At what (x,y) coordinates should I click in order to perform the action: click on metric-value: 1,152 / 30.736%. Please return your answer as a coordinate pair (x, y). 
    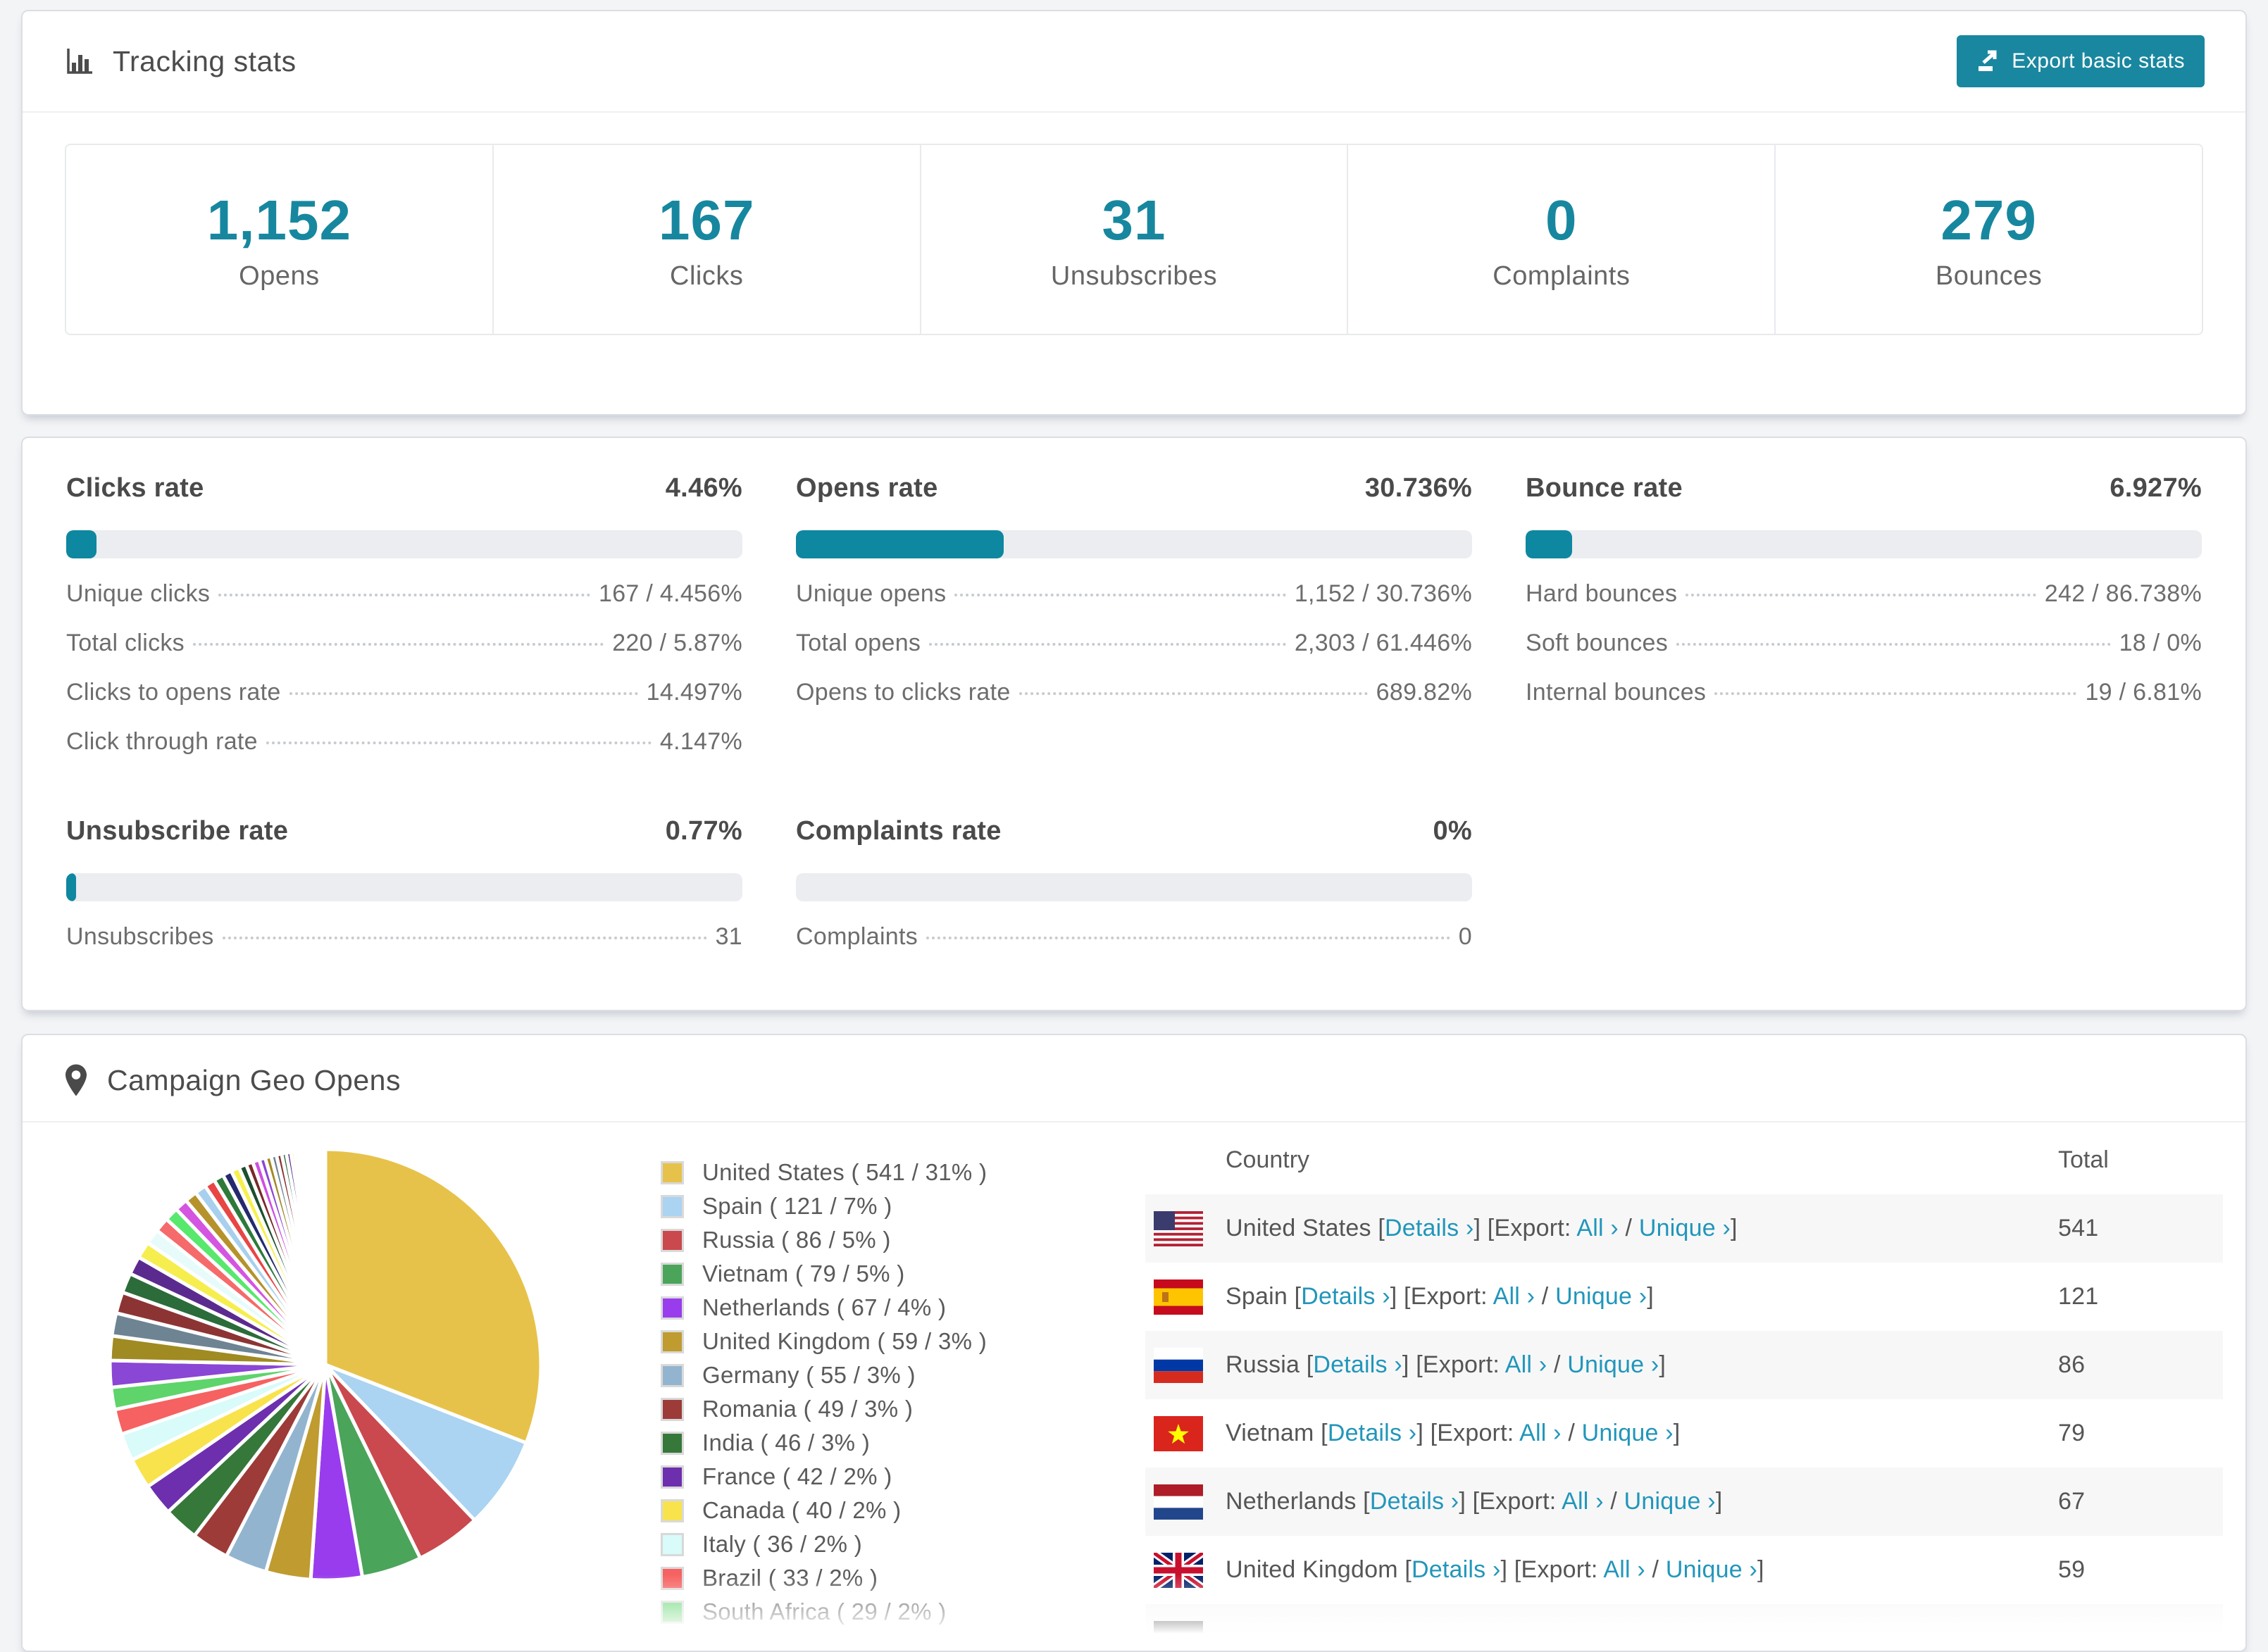
    Looking at the image, I should click on (1383, 594).